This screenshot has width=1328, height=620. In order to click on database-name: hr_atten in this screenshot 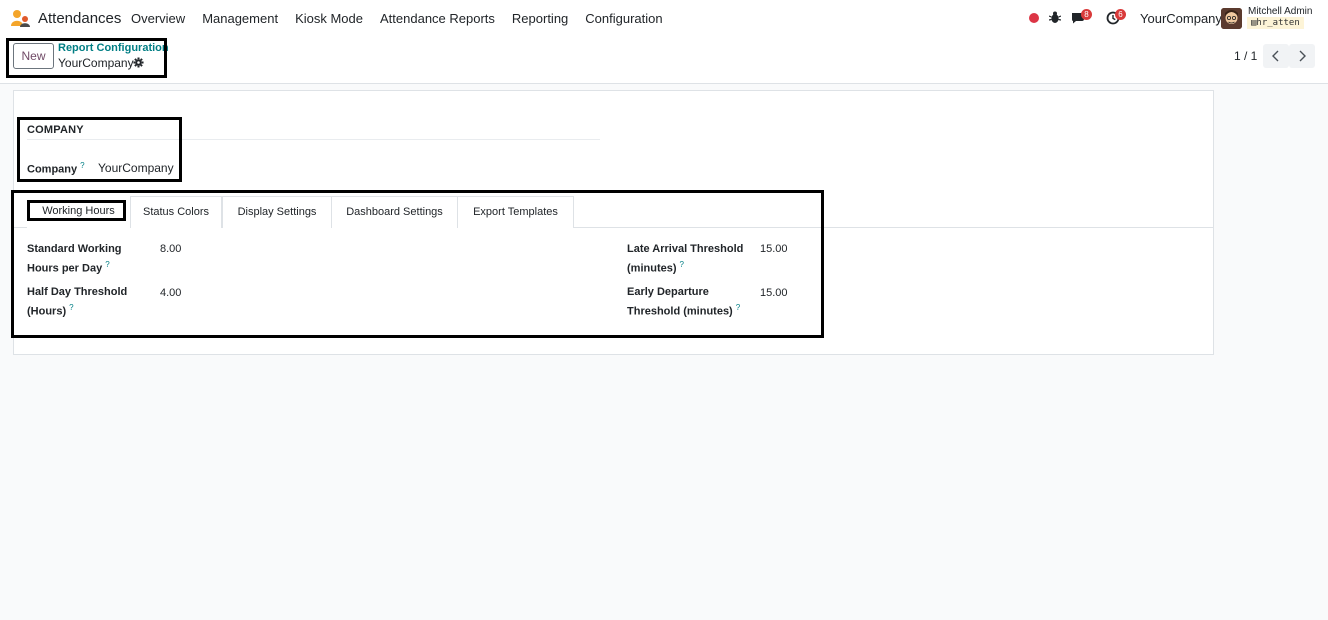, I will do `click(1278, 23)`.